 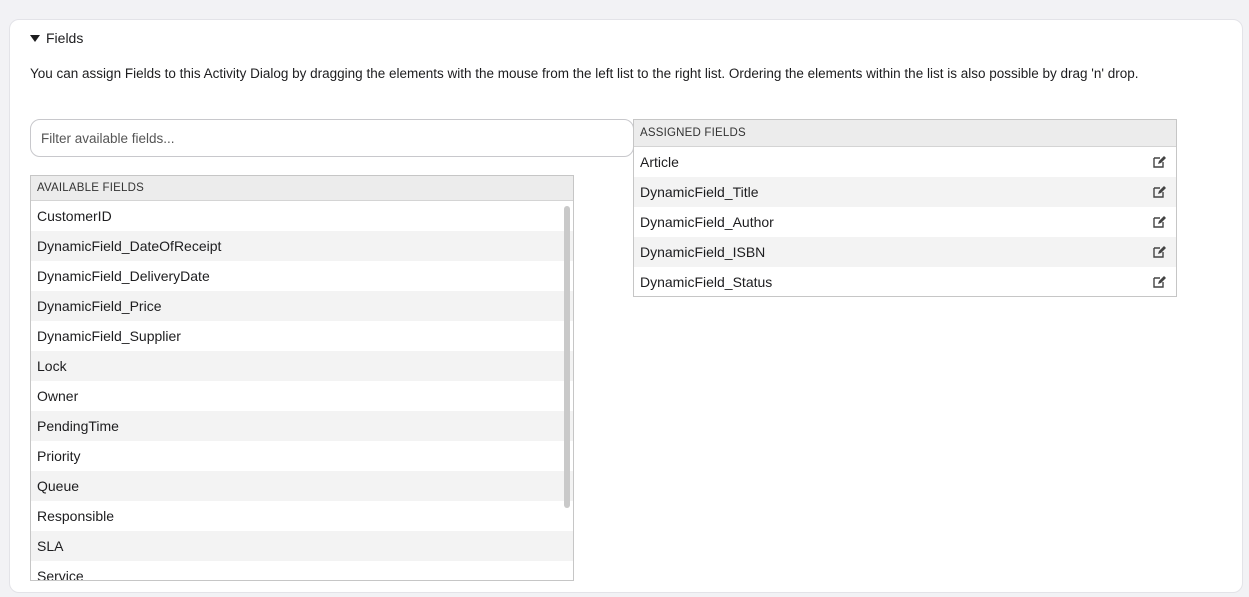 I want to click on assigned-field-item: Article, so click(x=905, y=162).